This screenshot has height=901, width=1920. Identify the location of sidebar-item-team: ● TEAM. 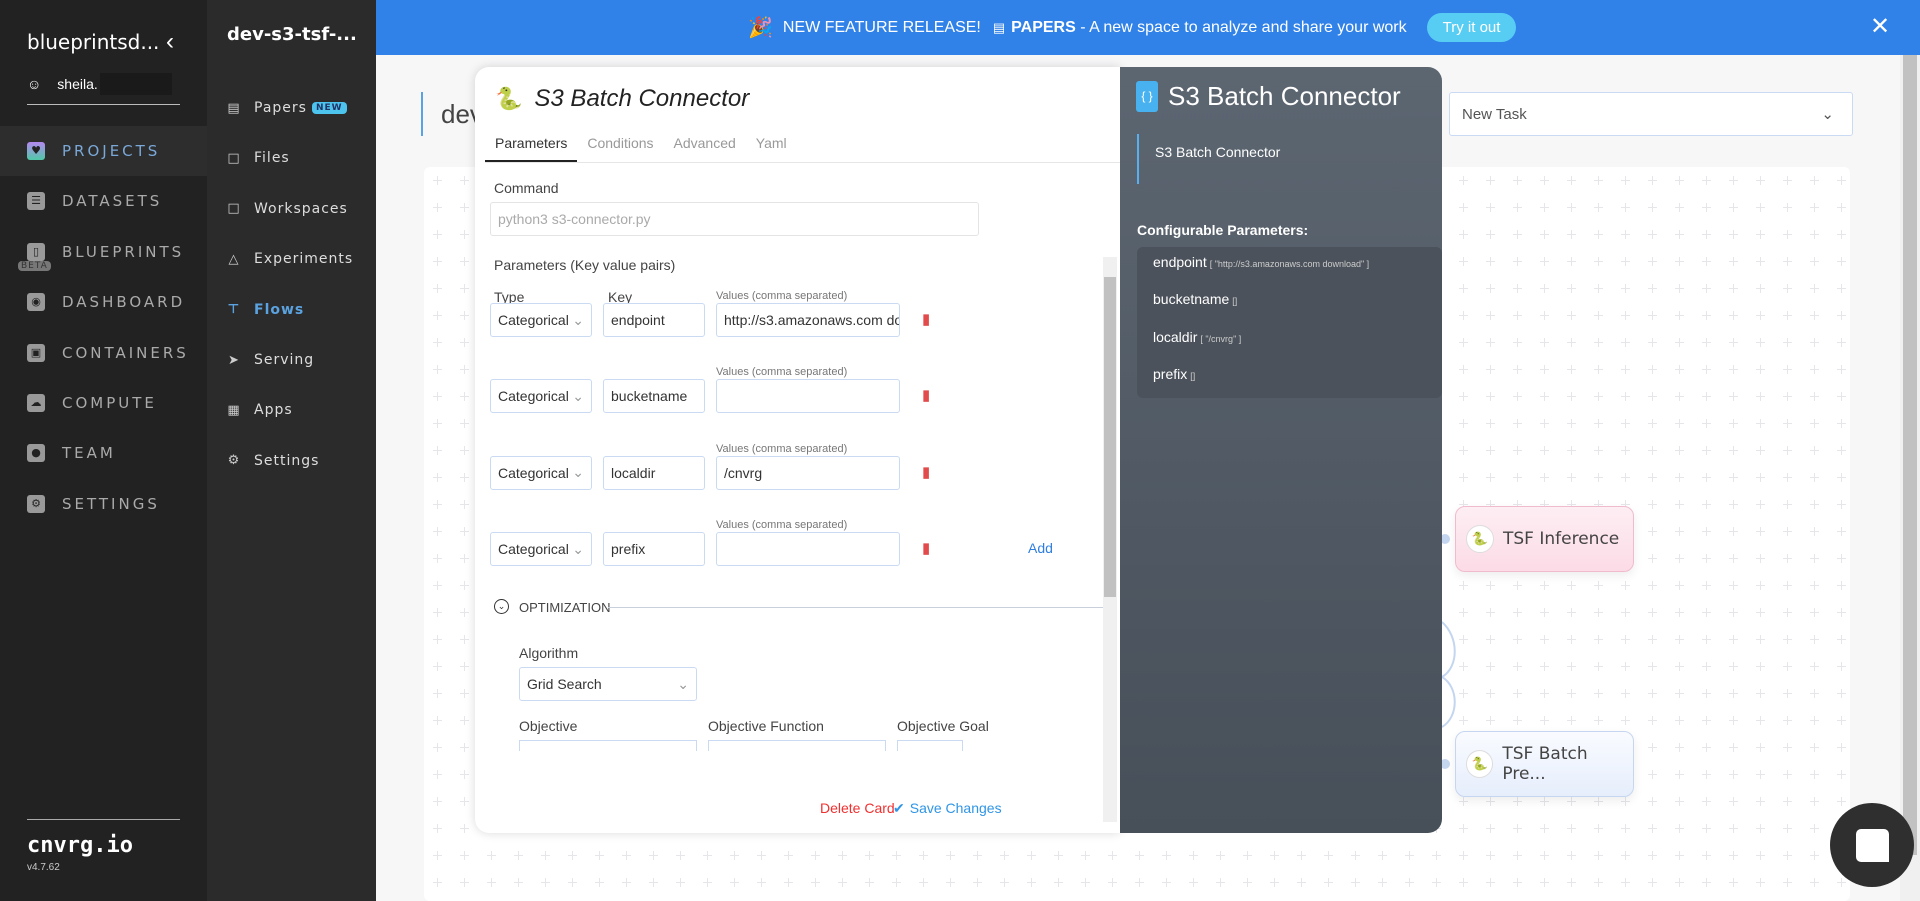
(103, 453).